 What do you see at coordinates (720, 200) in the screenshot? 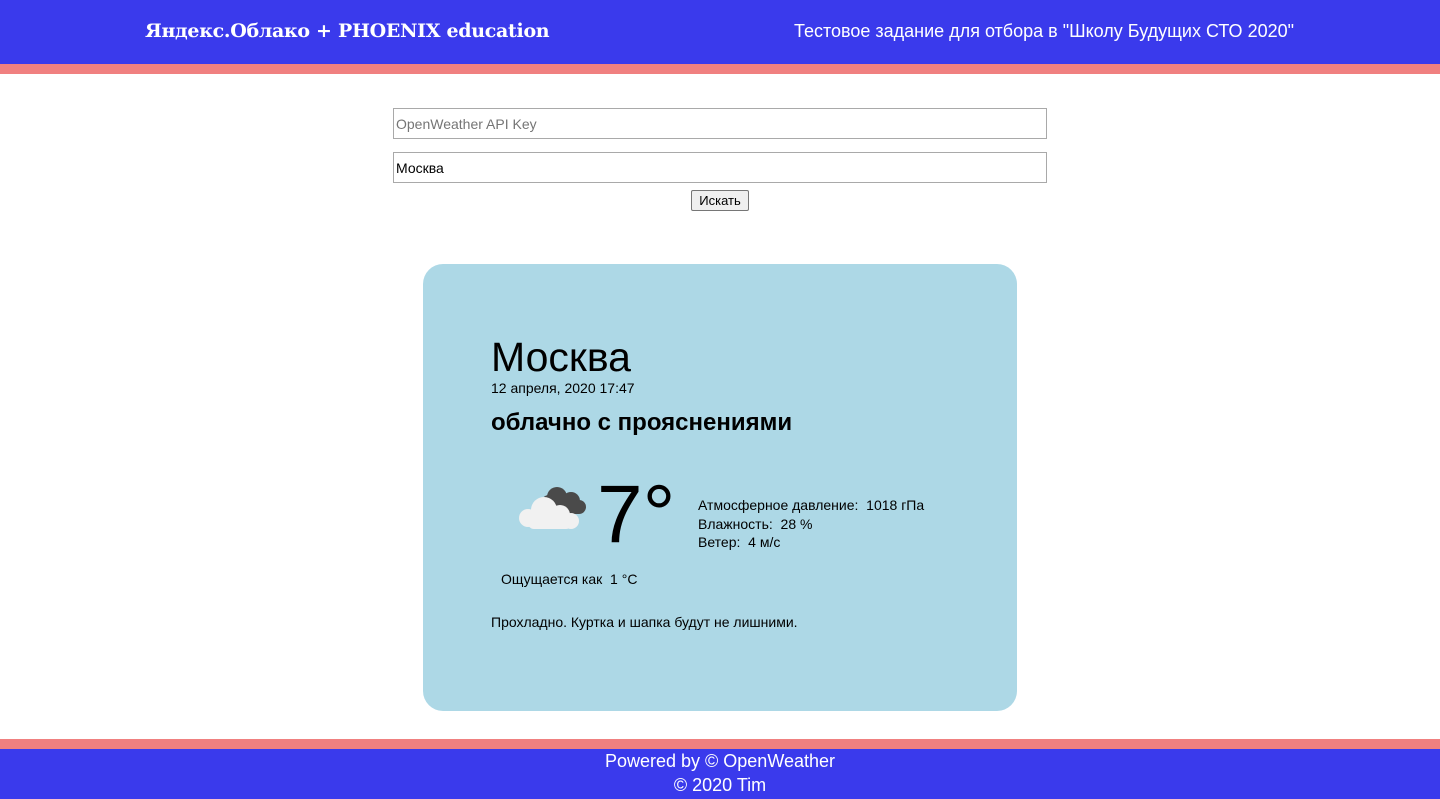
I see `search-button: Искать` at bounding box center [720, 200].